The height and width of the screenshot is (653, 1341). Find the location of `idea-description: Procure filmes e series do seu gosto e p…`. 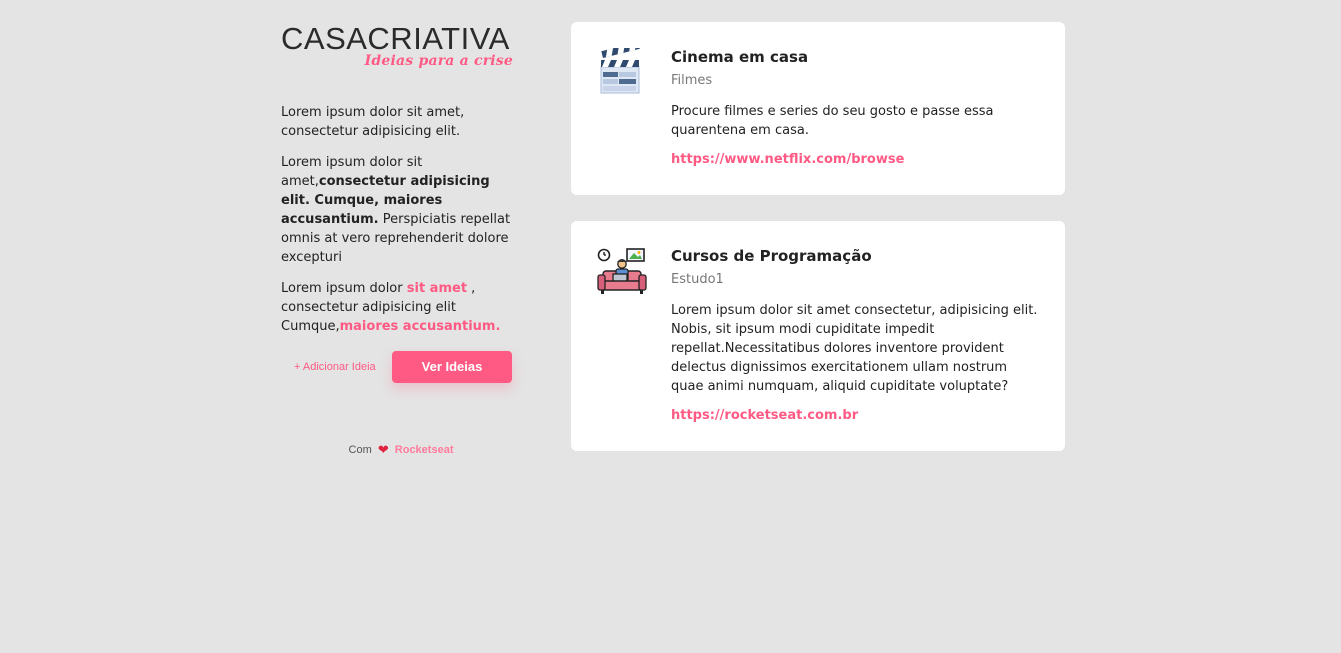

idea-description: Procure filmes e series do seu gosto e p… is located at coordinates (832, 121).